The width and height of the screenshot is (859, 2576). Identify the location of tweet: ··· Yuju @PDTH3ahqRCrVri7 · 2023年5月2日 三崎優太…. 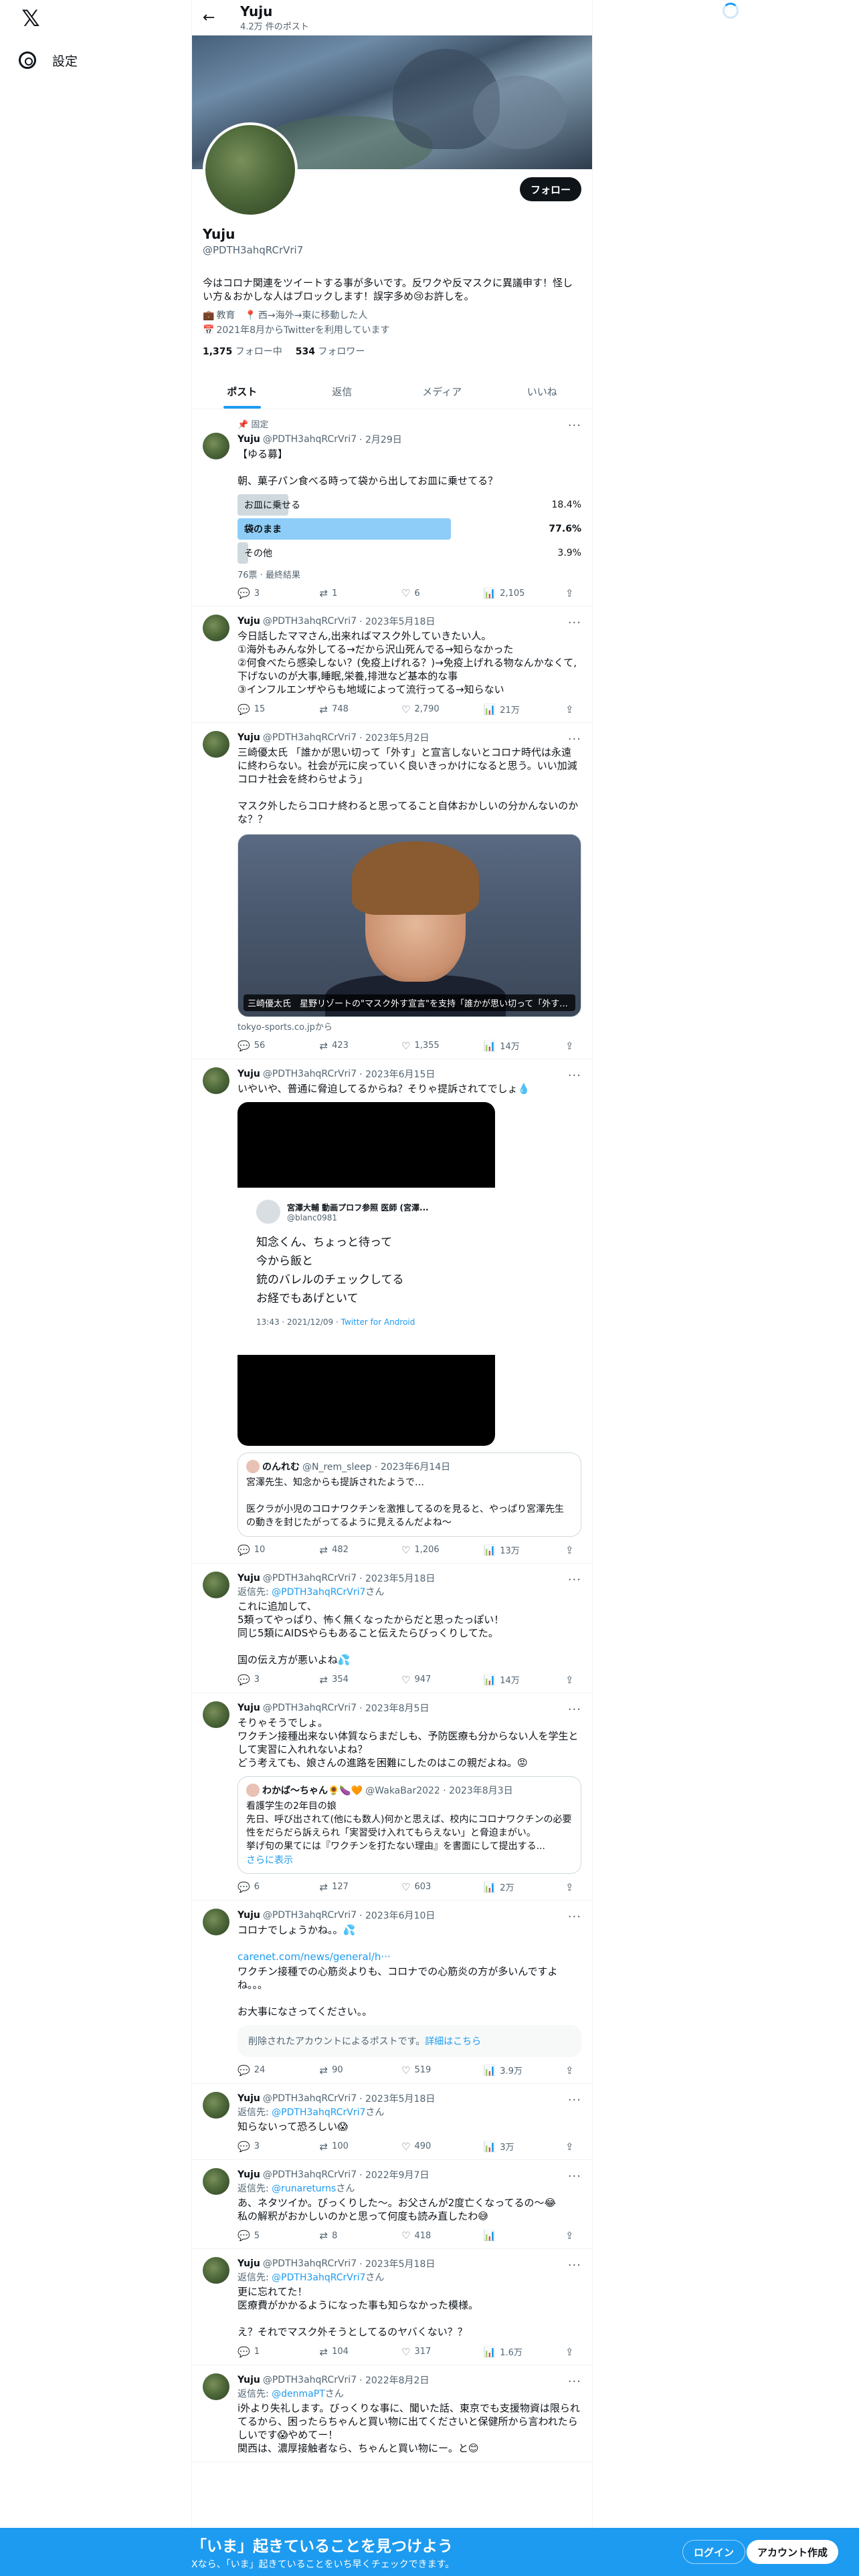
(392, 891).